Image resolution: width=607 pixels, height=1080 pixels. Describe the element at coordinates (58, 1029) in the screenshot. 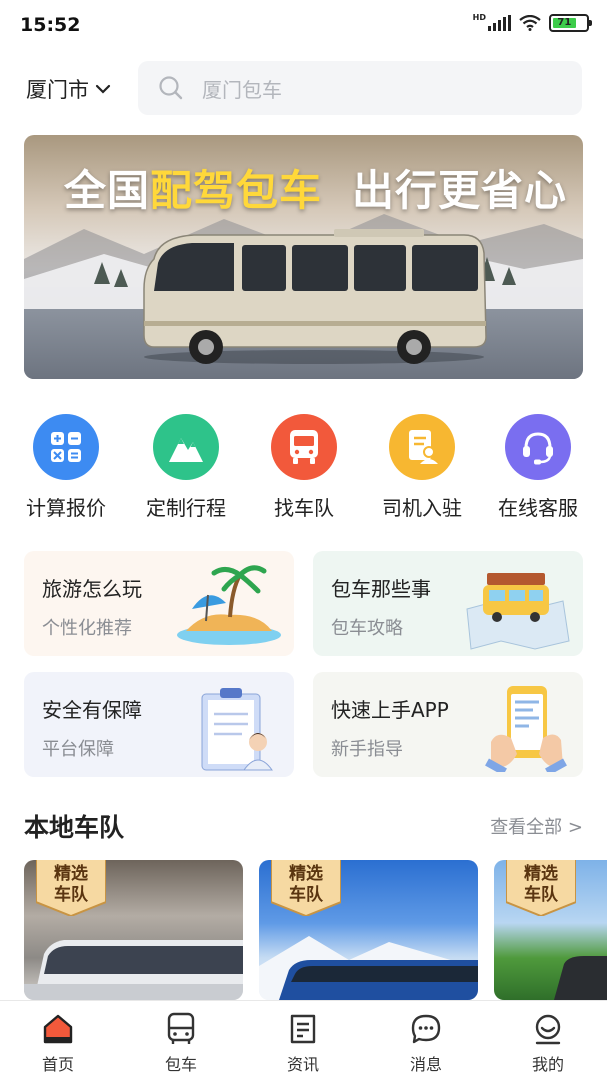

I see `home-icon` at that location.